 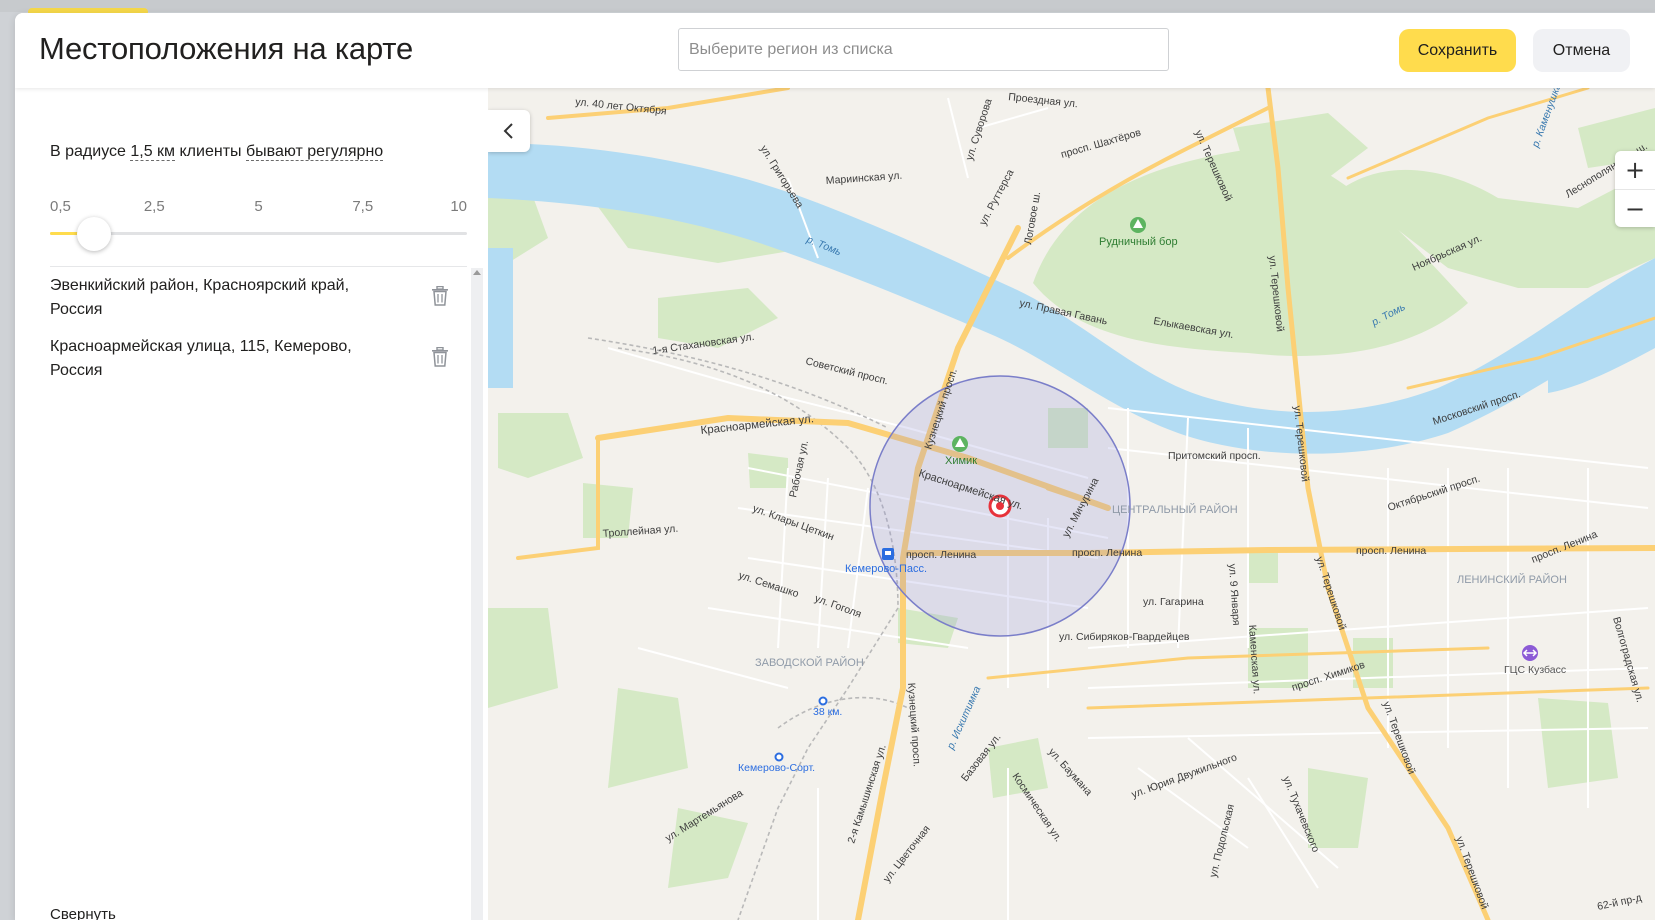 I want to click on chevron-left-icon, so click(x=508, y=131).